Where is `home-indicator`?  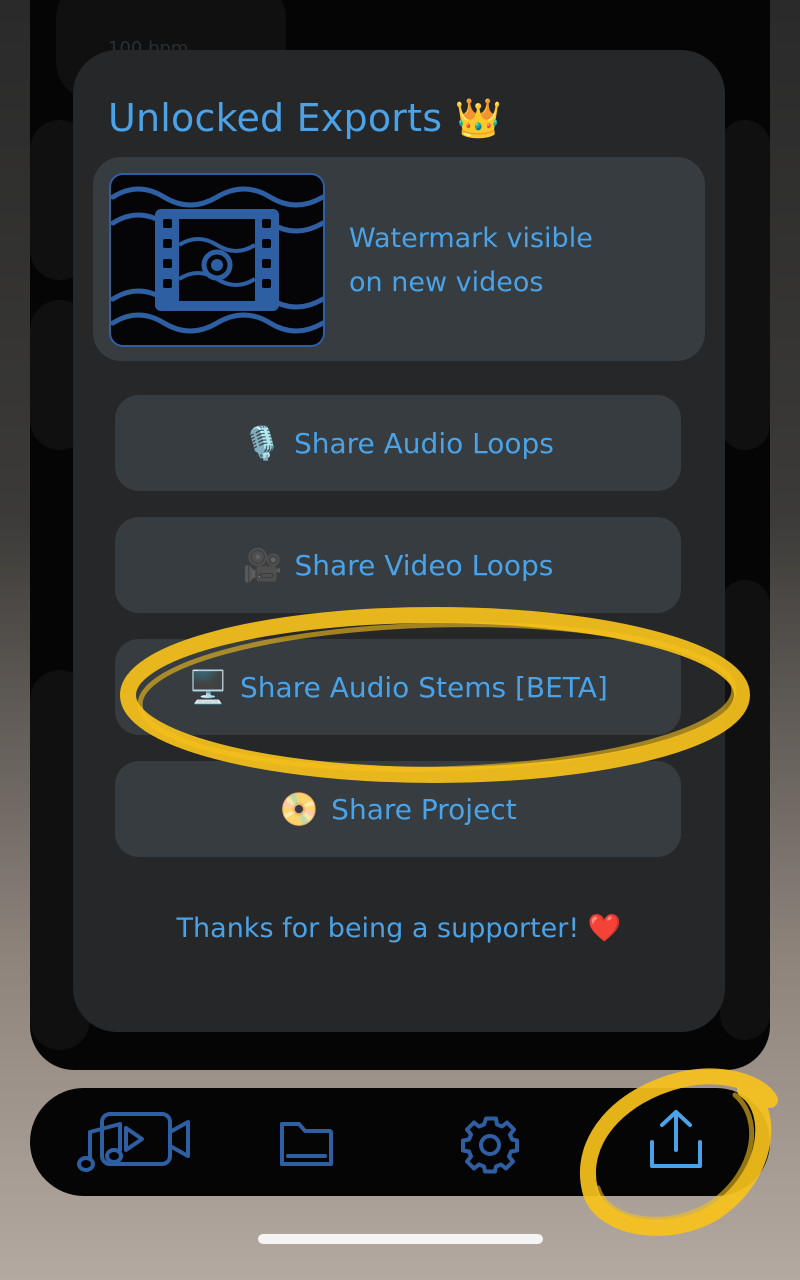 home-indicator is located at coordinates (400, 1239).